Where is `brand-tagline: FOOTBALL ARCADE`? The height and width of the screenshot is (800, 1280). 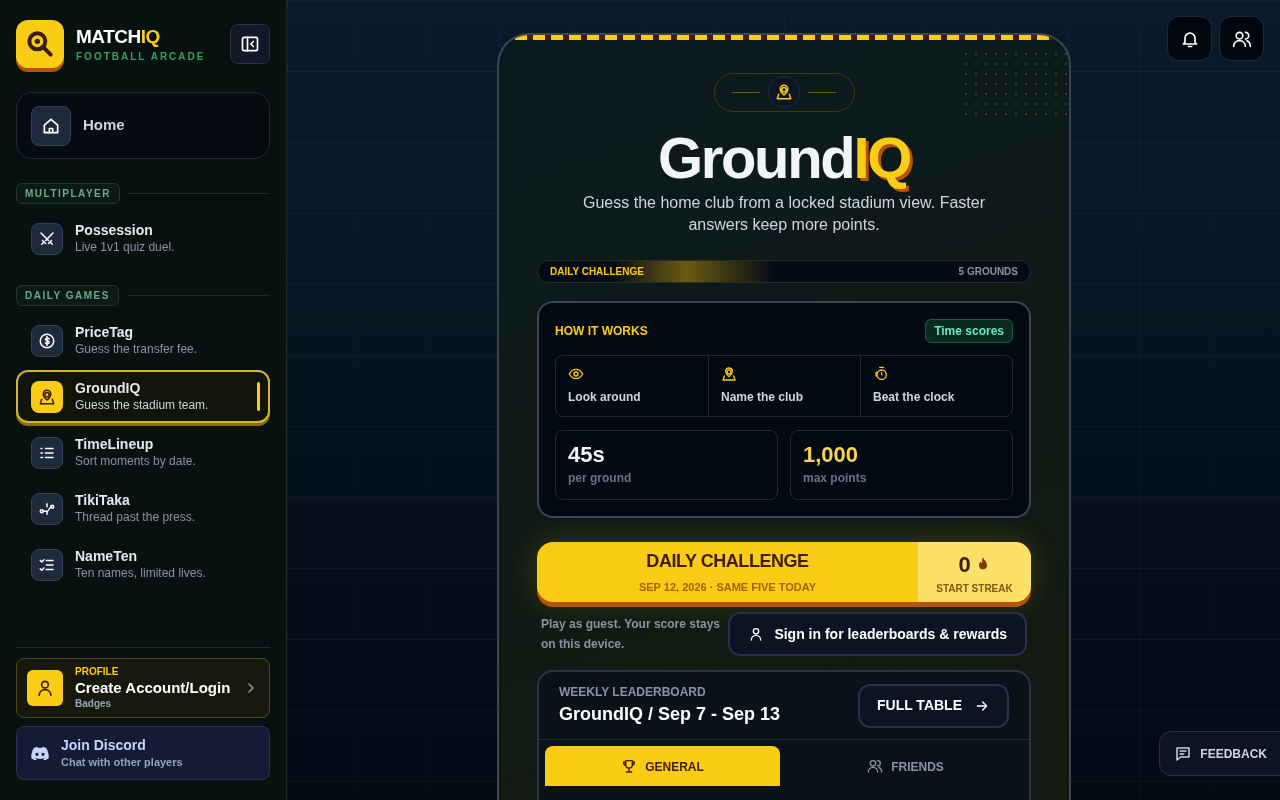 brand-tagline: FOOTBALL ARCADE is located at coordinates (141, 56).